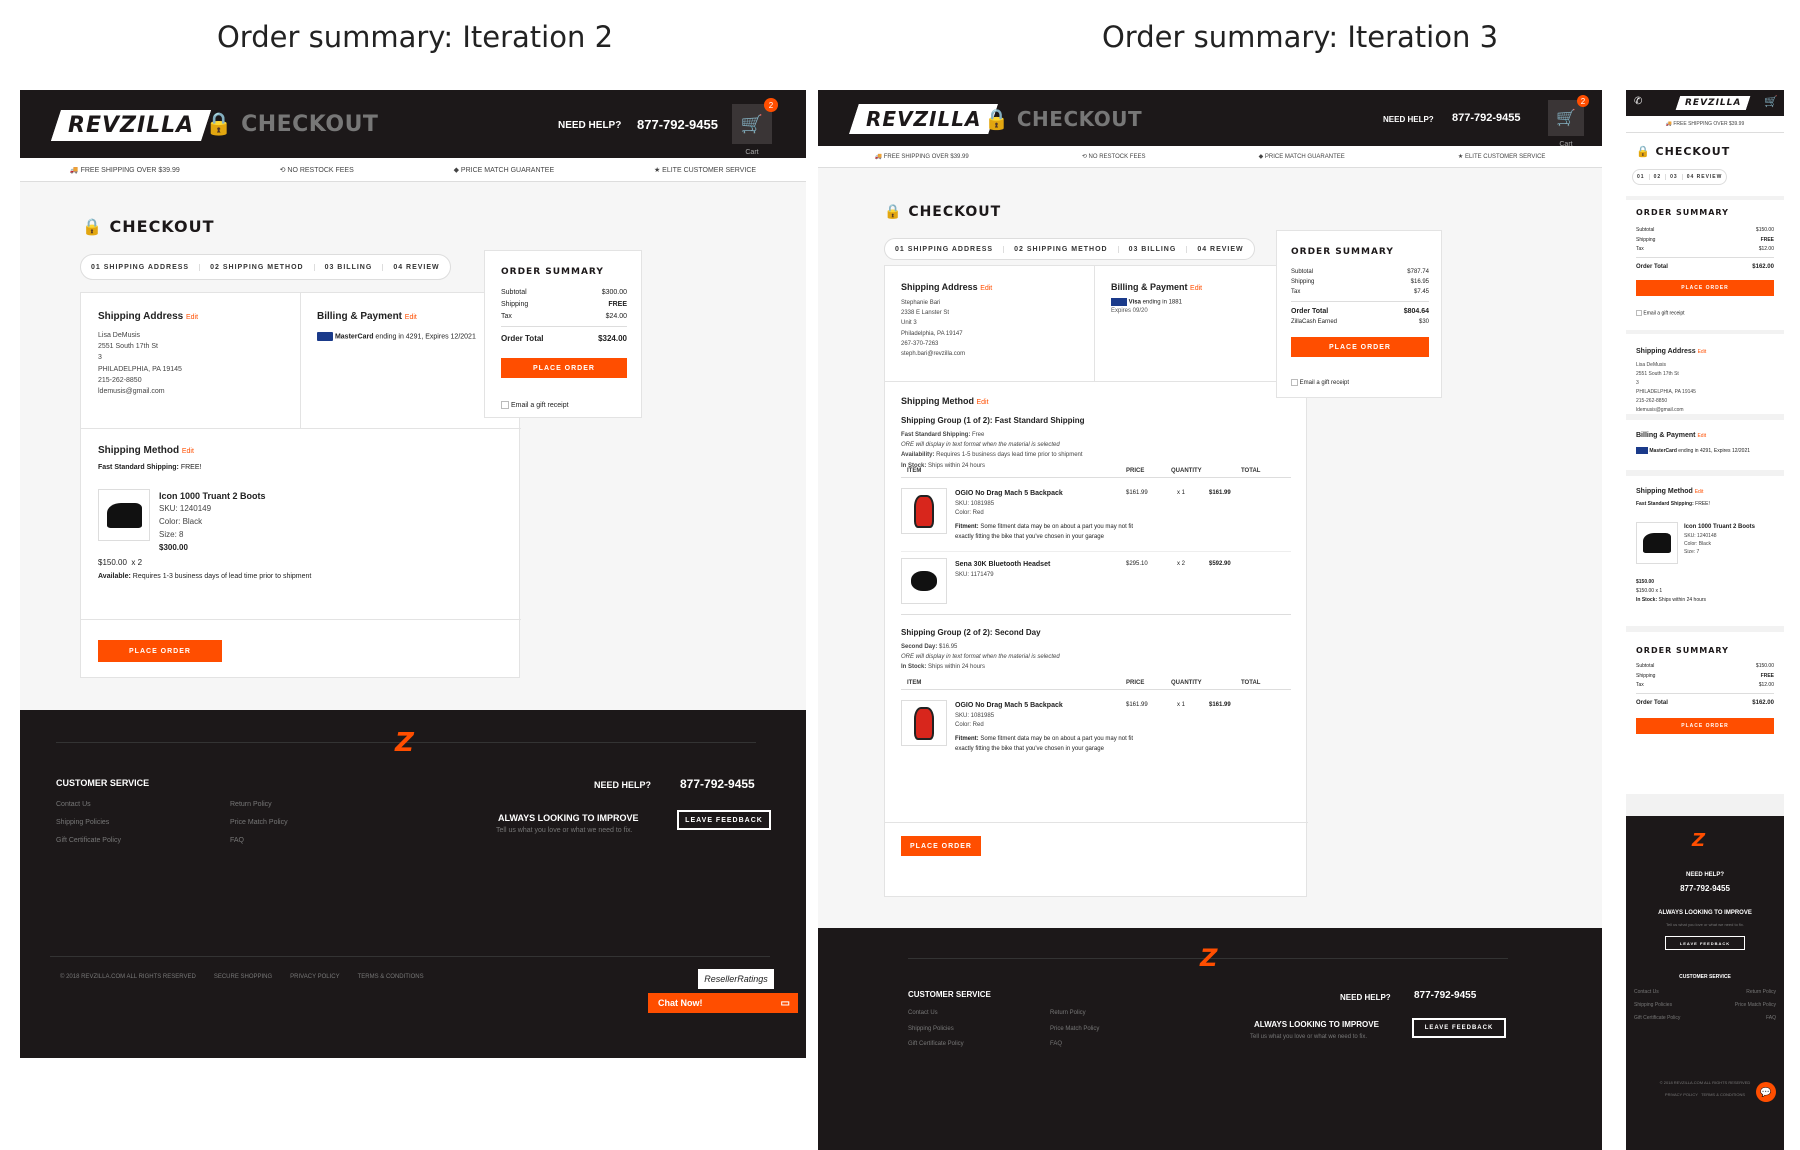 This screenshot has width=1800, height=1150. I want to click on step: 03, so click(1674, 177).